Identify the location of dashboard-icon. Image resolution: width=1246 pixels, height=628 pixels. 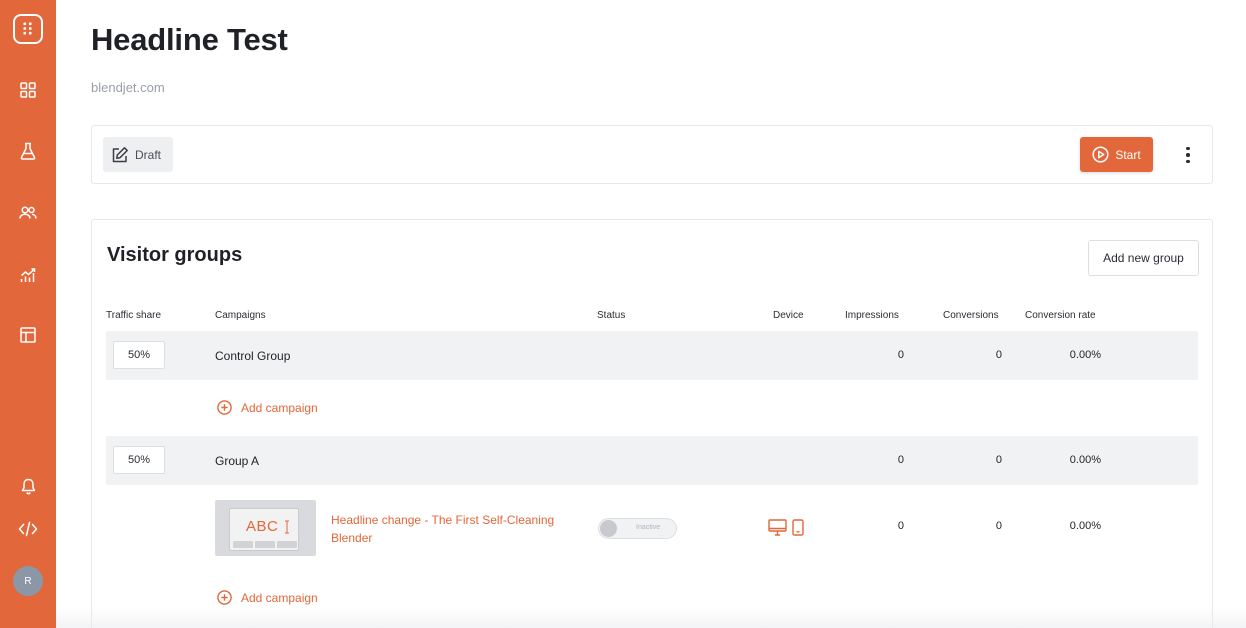
(28, 90).